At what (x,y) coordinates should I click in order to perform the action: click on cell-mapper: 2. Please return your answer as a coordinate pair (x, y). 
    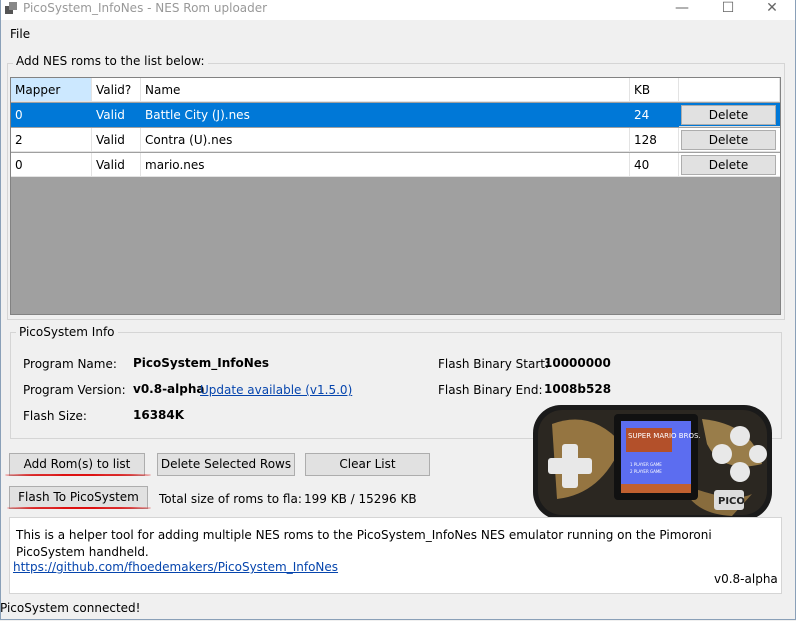
    Looking at the image, I should click on (51, 140).